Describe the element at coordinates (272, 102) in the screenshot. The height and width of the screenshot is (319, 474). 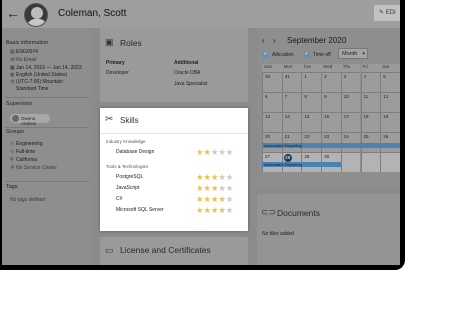
I see `calendar-day: 6` at that location.